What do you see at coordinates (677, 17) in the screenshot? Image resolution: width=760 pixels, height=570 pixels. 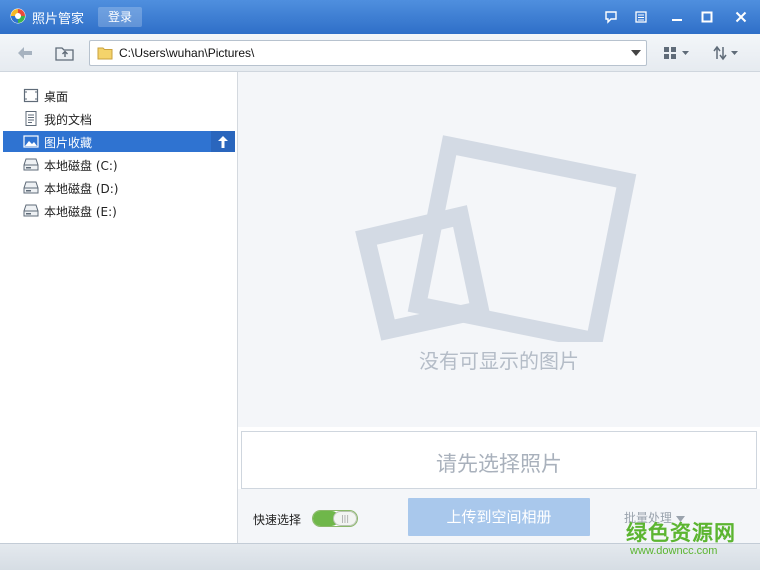 I see `minimize-icon` at bounding box center [677, 17].